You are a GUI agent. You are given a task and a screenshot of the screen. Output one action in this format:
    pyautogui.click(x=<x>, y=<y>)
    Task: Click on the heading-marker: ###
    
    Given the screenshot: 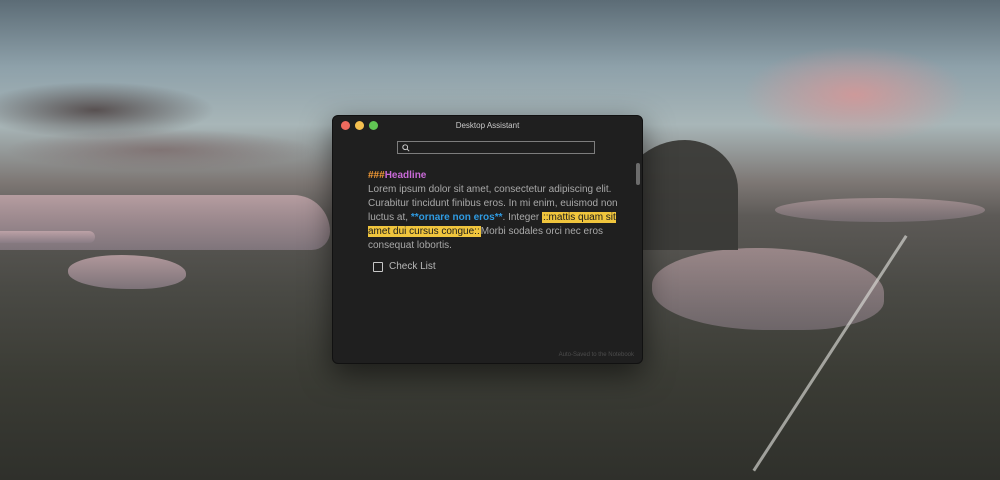 What is the action you would take?
    pyautogui.click(x=376, y=175)
    